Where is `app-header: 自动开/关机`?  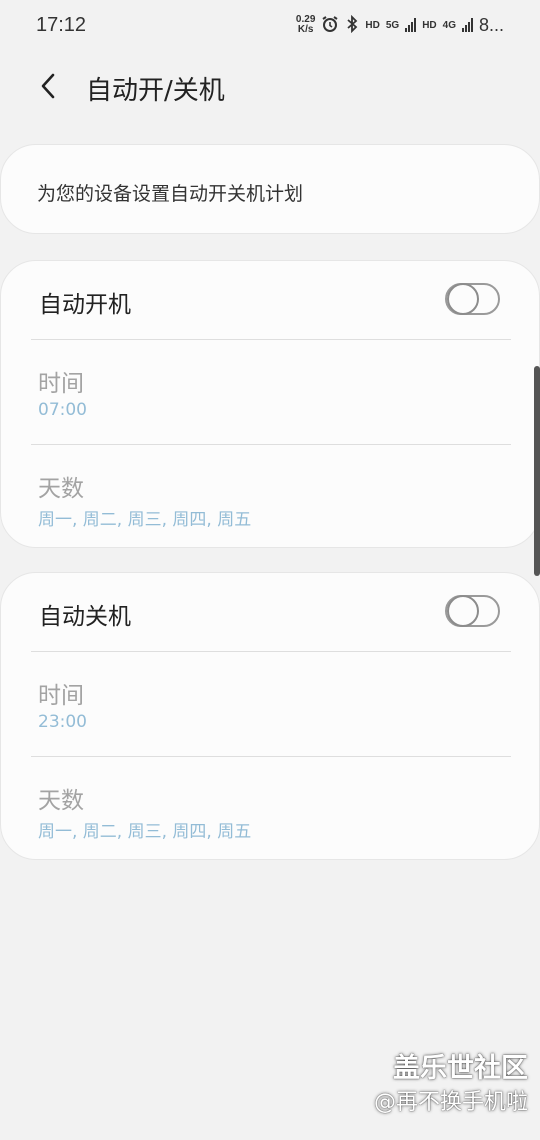 app-header: 自动开/关机 is located at coordinates (270, 86).